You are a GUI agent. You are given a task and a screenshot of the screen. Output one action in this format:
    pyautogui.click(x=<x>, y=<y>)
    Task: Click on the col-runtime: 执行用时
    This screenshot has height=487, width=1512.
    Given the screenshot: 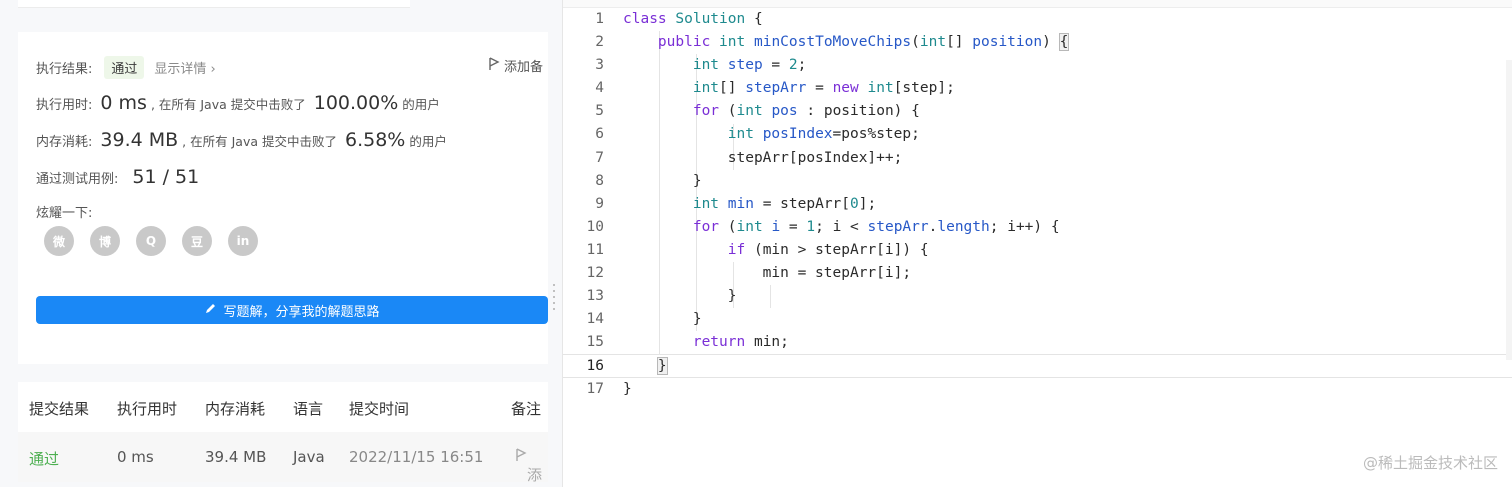 What is the action you would take?
    pyautogui.click(x=147, y=409)
    